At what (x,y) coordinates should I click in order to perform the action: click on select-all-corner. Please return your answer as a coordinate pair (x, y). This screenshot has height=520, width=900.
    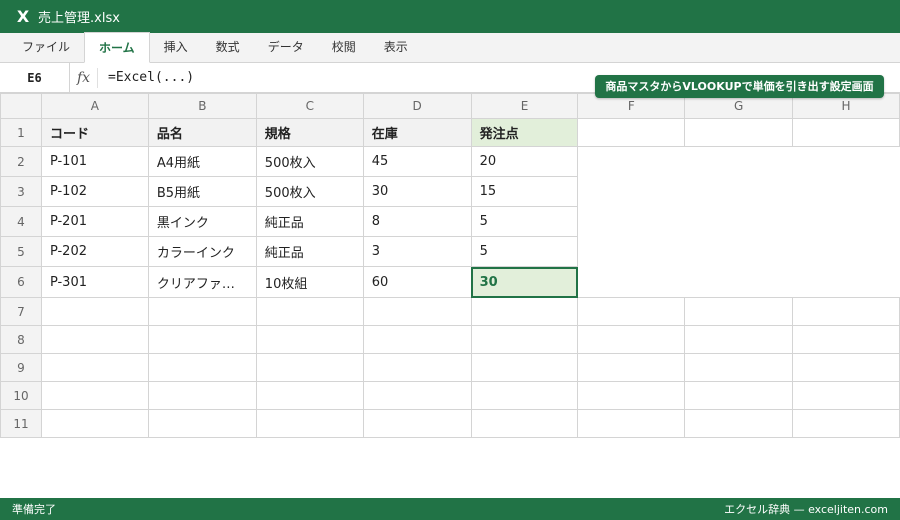
    Looking at the image, I should click on (21, 106).